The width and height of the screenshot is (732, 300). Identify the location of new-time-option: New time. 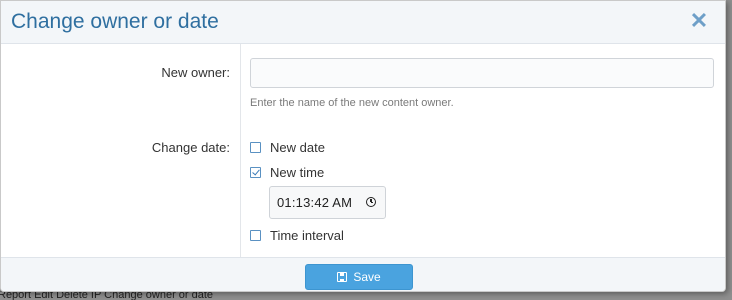
(287, 172).